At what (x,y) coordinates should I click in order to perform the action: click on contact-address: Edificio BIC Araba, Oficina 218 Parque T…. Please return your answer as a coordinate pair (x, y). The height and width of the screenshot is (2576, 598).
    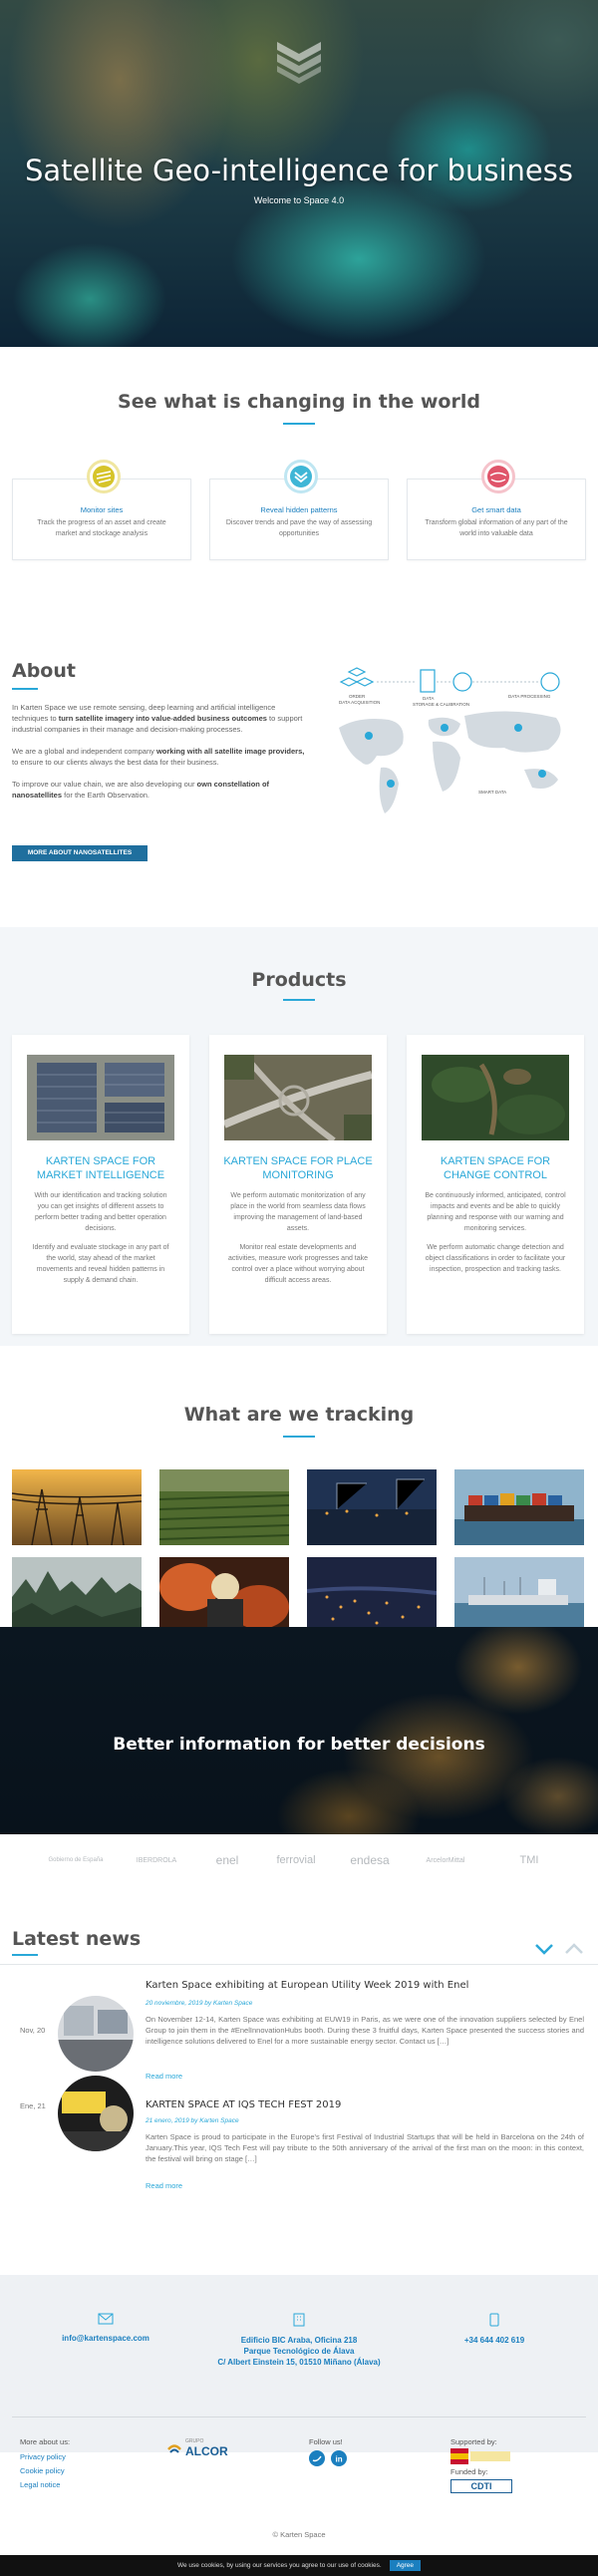
    Looking at the image, I should click on (299, 2340).